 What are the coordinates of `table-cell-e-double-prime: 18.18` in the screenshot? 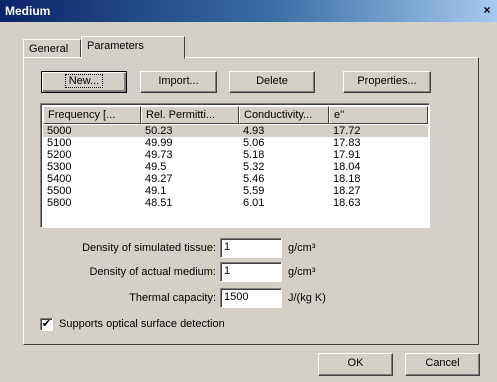 It's located at (347, 179).